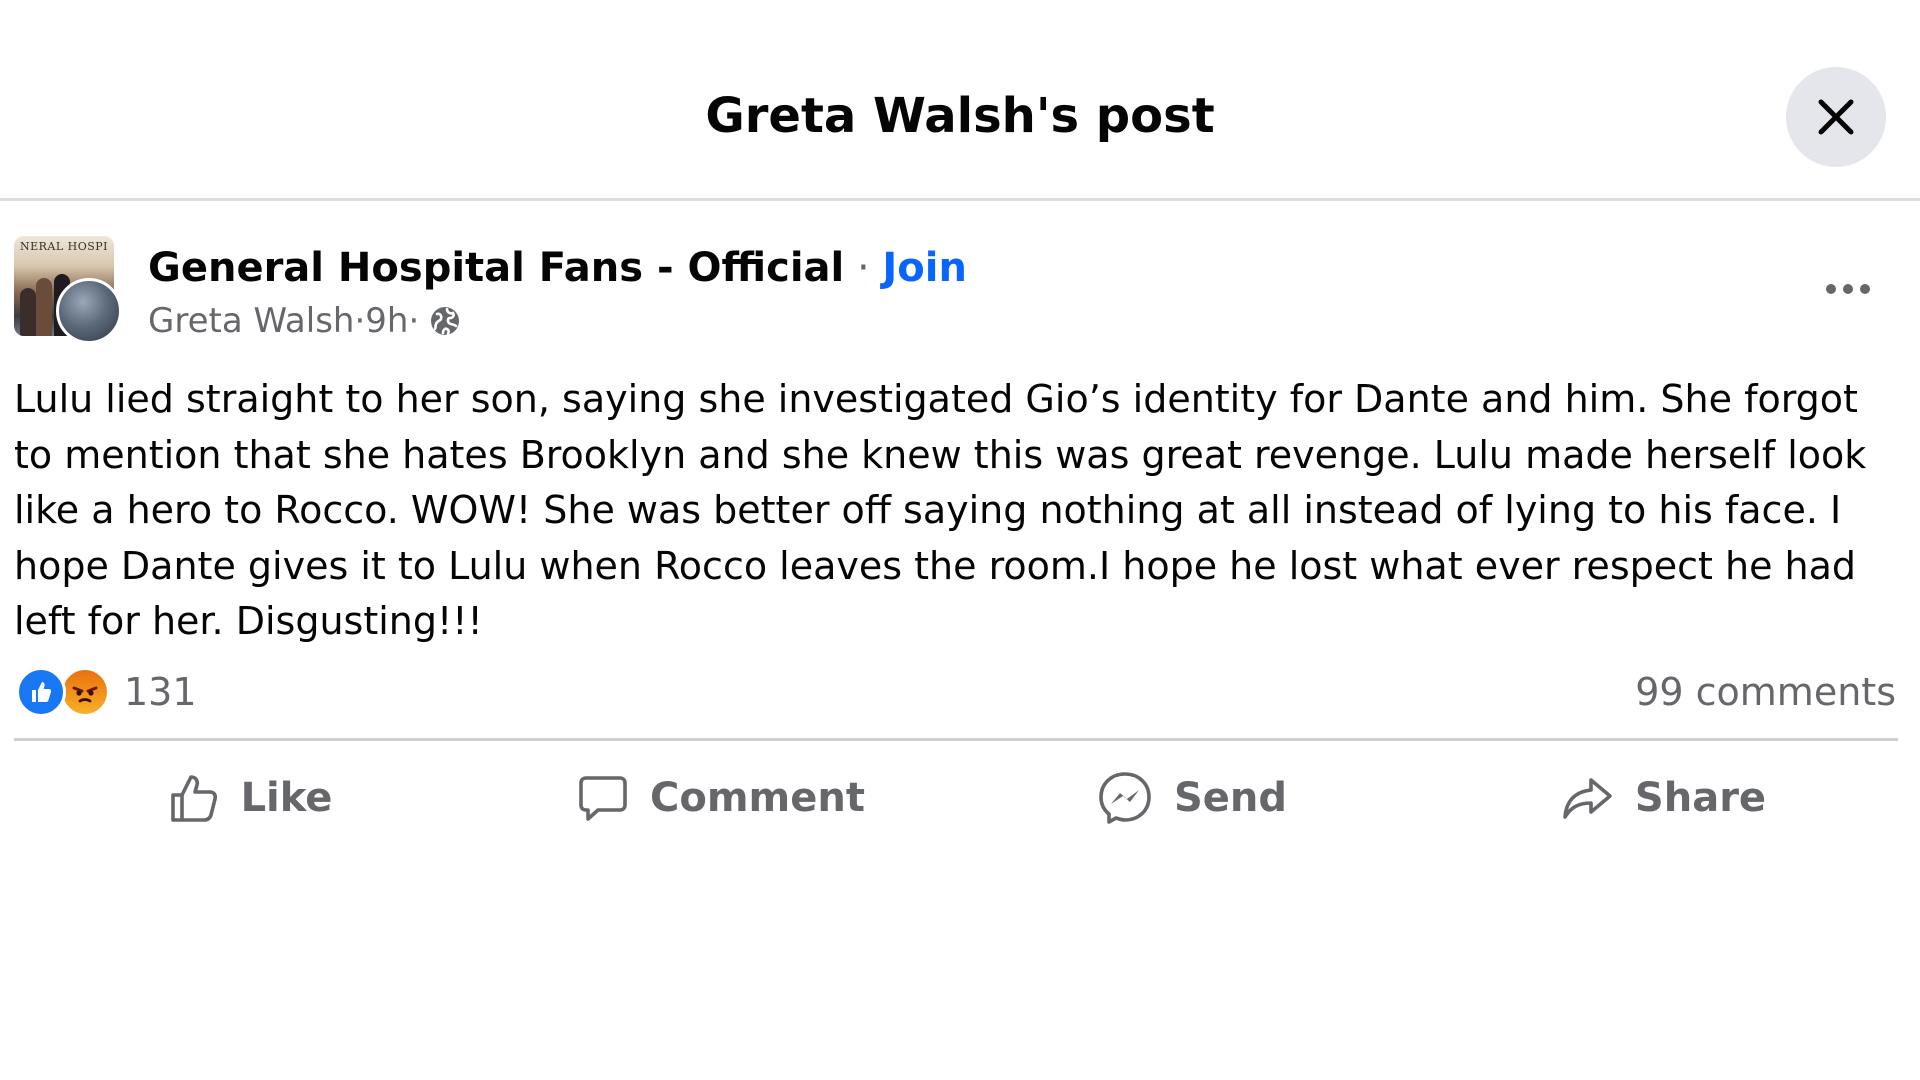 The width and height of the screenshot is (1920, 1080). What do you see at coordinates (41, 692) in the screenshot?
I see `like-reaction-icon` at bounding box center [41, 692].